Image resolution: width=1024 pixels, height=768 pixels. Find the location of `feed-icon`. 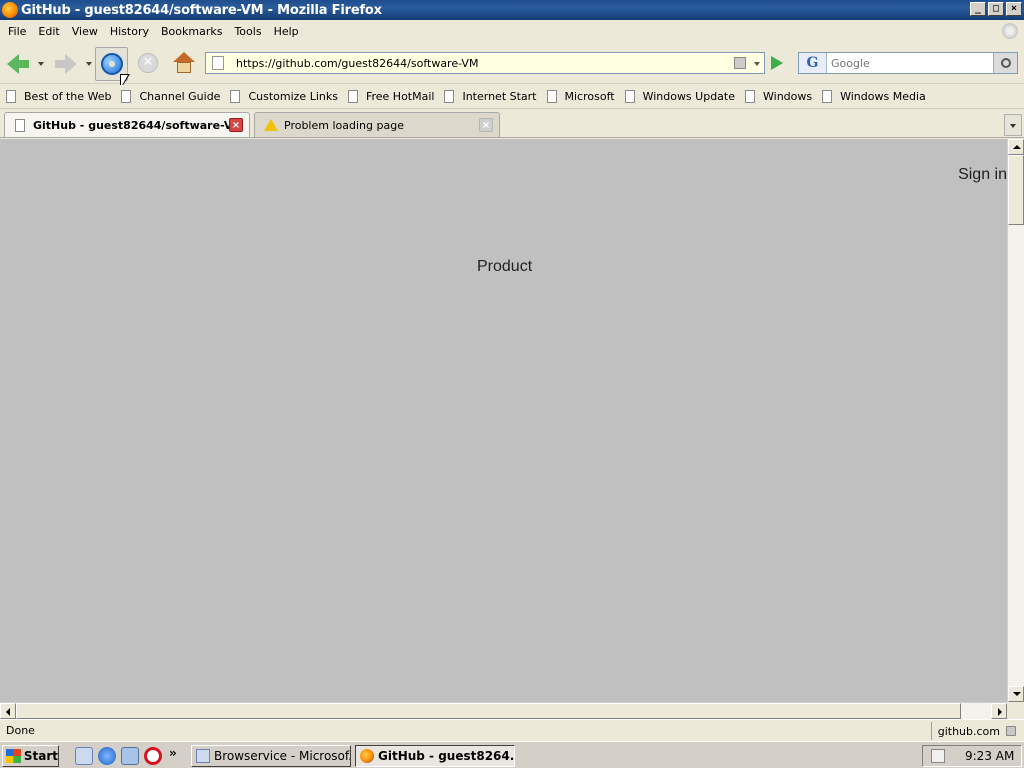

feed-icon is located at coordinates (740, 63).